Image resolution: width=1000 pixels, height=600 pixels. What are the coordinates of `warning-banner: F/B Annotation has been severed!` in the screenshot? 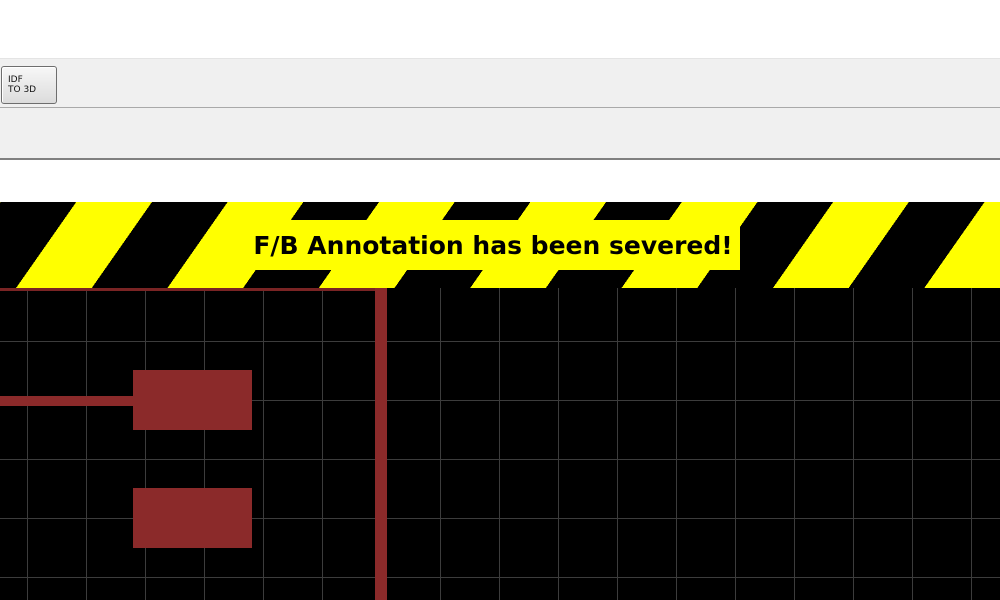 It's located at (500, 245).